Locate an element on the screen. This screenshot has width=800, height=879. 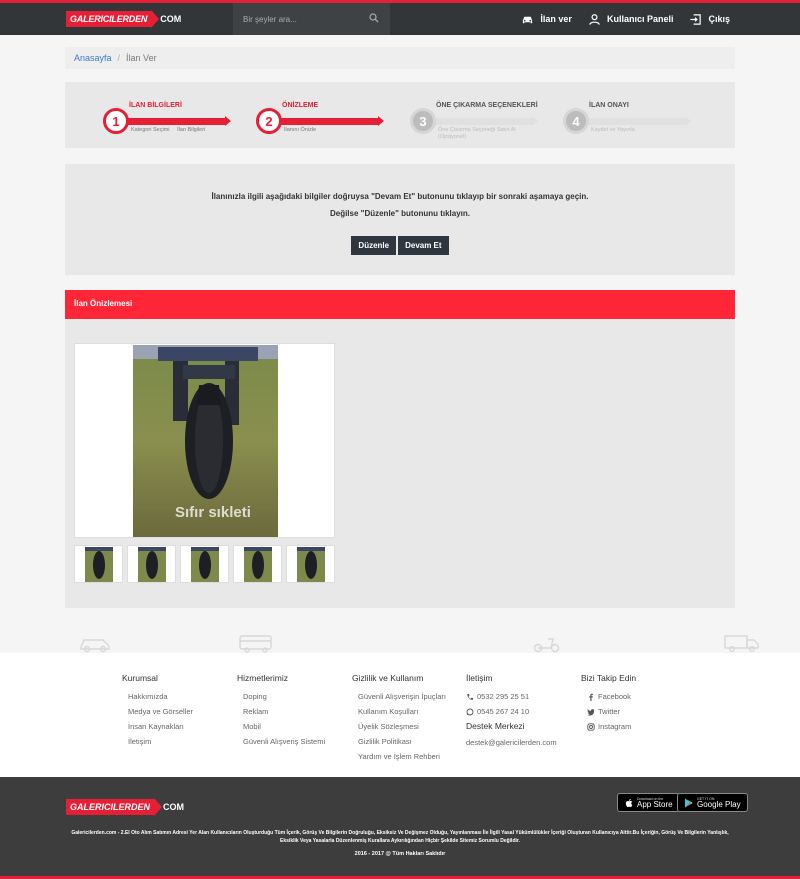
footer-link: Doping is located at coordinates (284, 696).